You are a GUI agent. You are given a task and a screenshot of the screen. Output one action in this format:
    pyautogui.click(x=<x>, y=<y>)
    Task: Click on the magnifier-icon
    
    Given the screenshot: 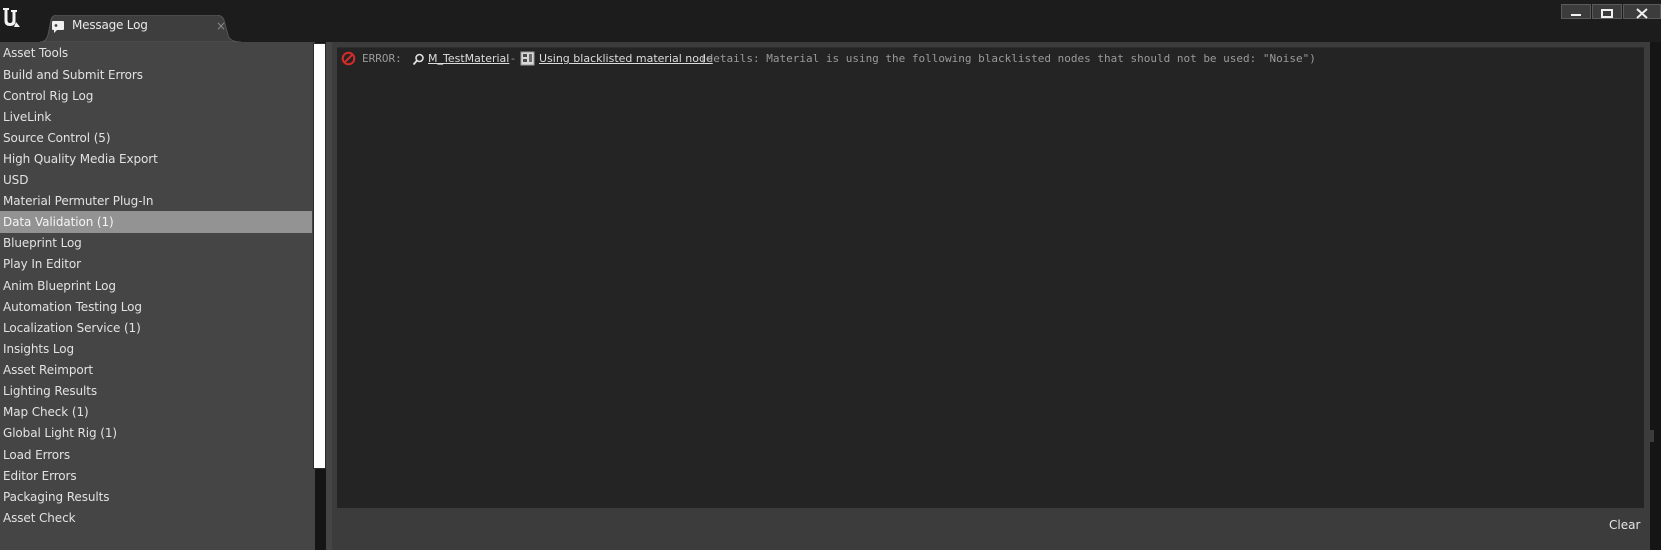 What is the action you would take?
    pyautogui.click(x=418, y=59)
    